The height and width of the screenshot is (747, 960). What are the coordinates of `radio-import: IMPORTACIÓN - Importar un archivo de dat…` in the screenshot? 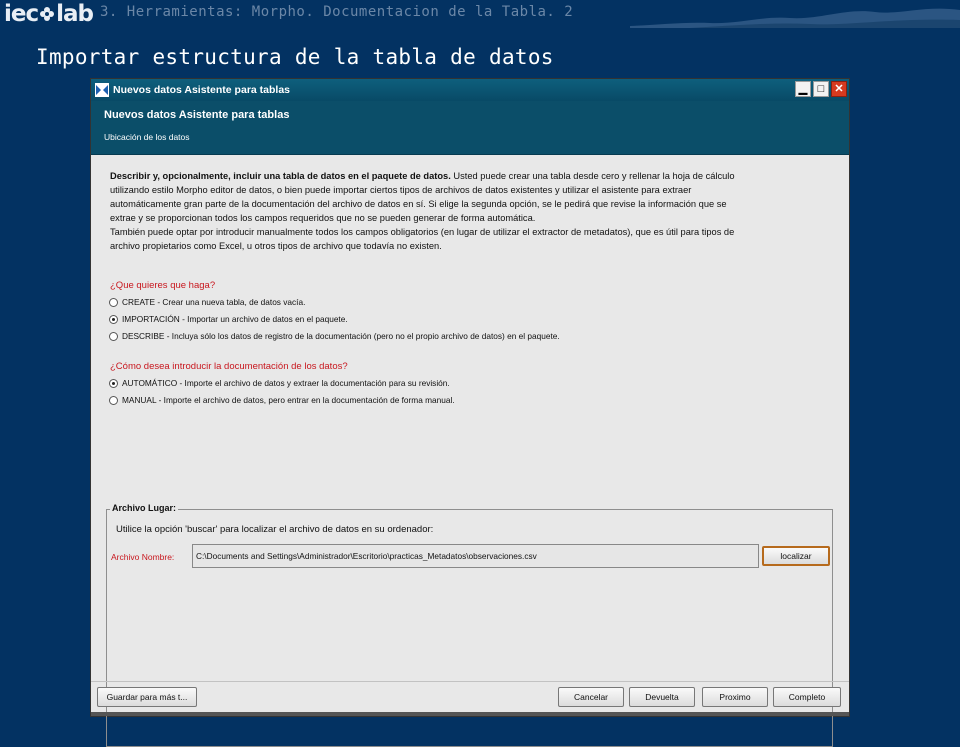 It's located at (228, 319).